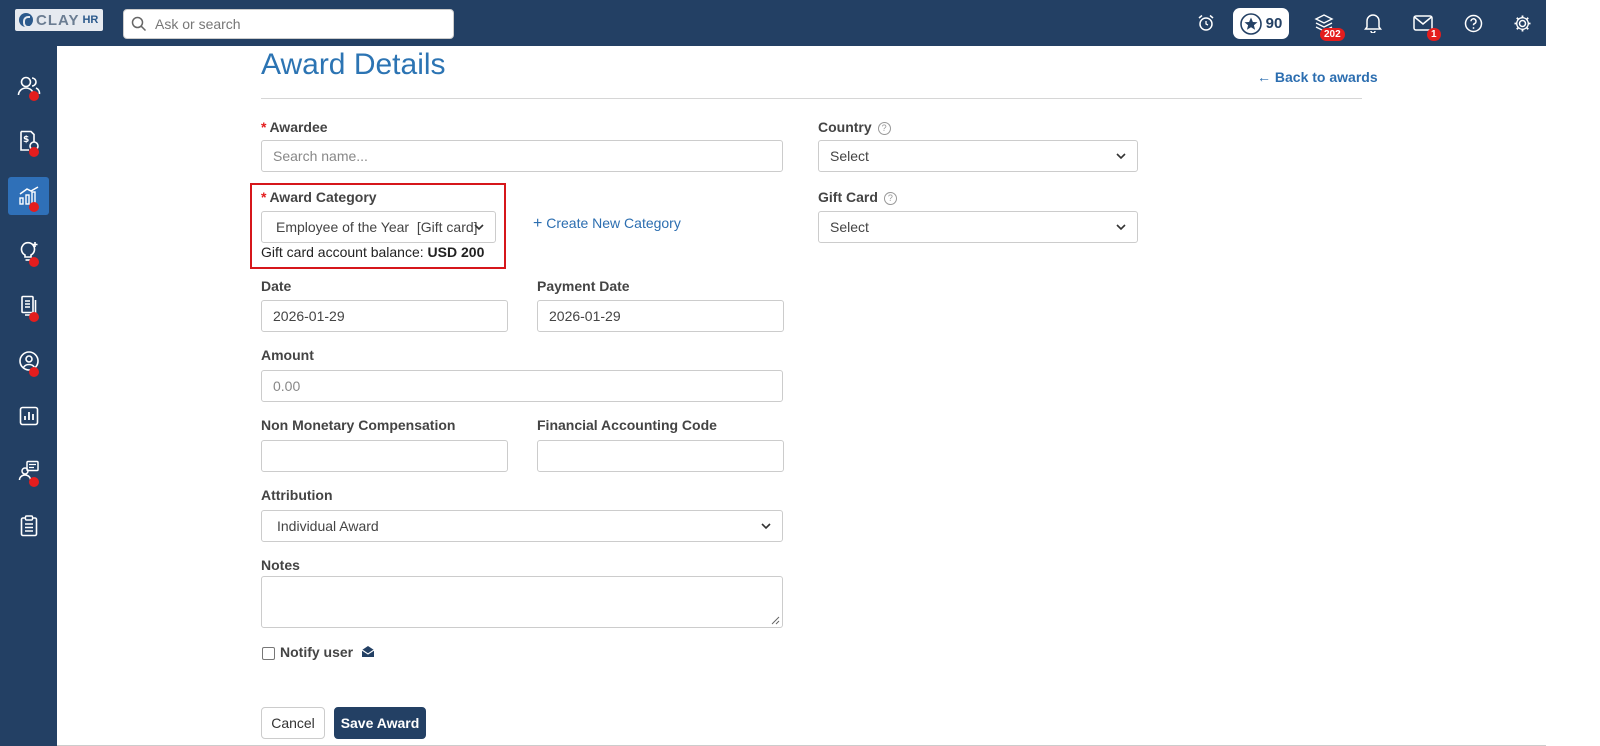  What do you see at coordinates (456, 252) in the screenshot?
I see `balance-value: USD 200` at bounding box center [456, 252].